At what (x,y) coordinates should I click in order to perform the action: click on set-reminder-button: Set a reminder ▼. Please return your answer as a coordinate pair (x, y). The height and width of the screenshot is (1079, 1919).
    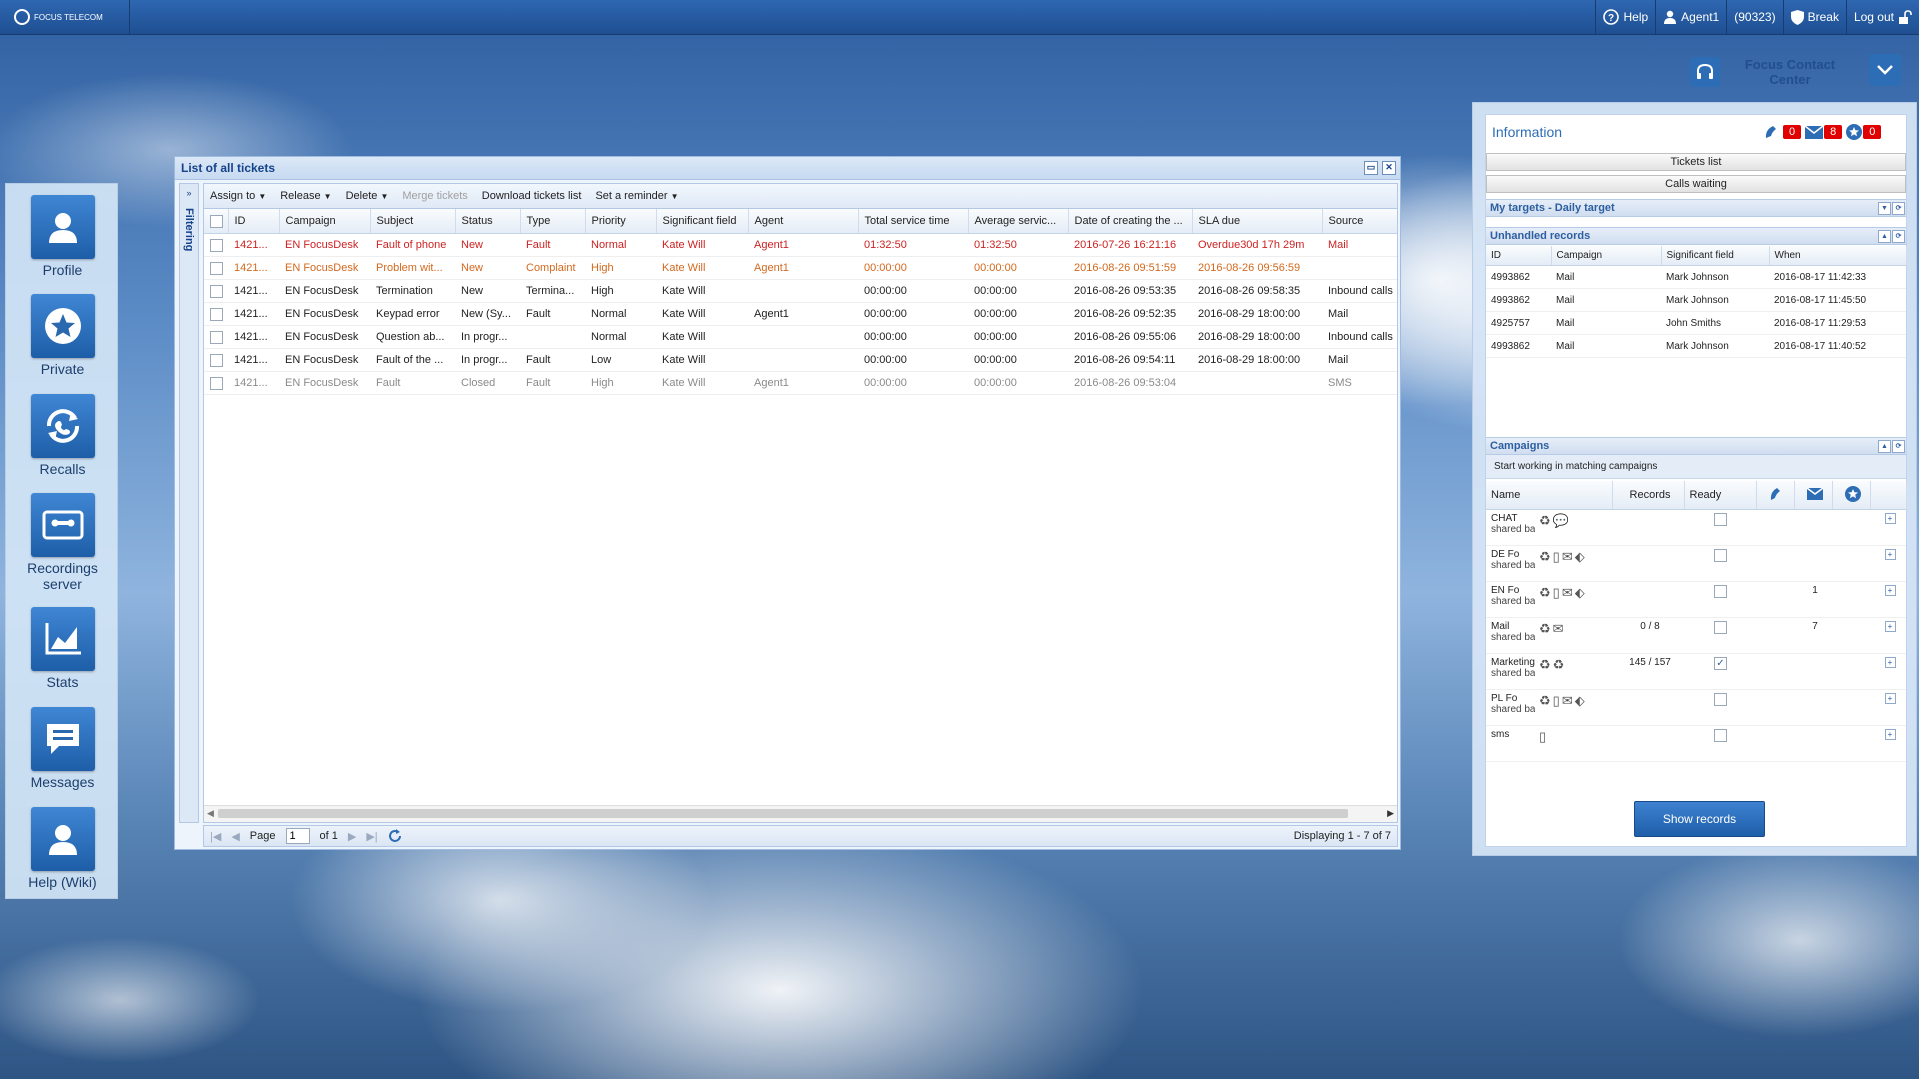
    Looking at the image, I should click on (636, 196).